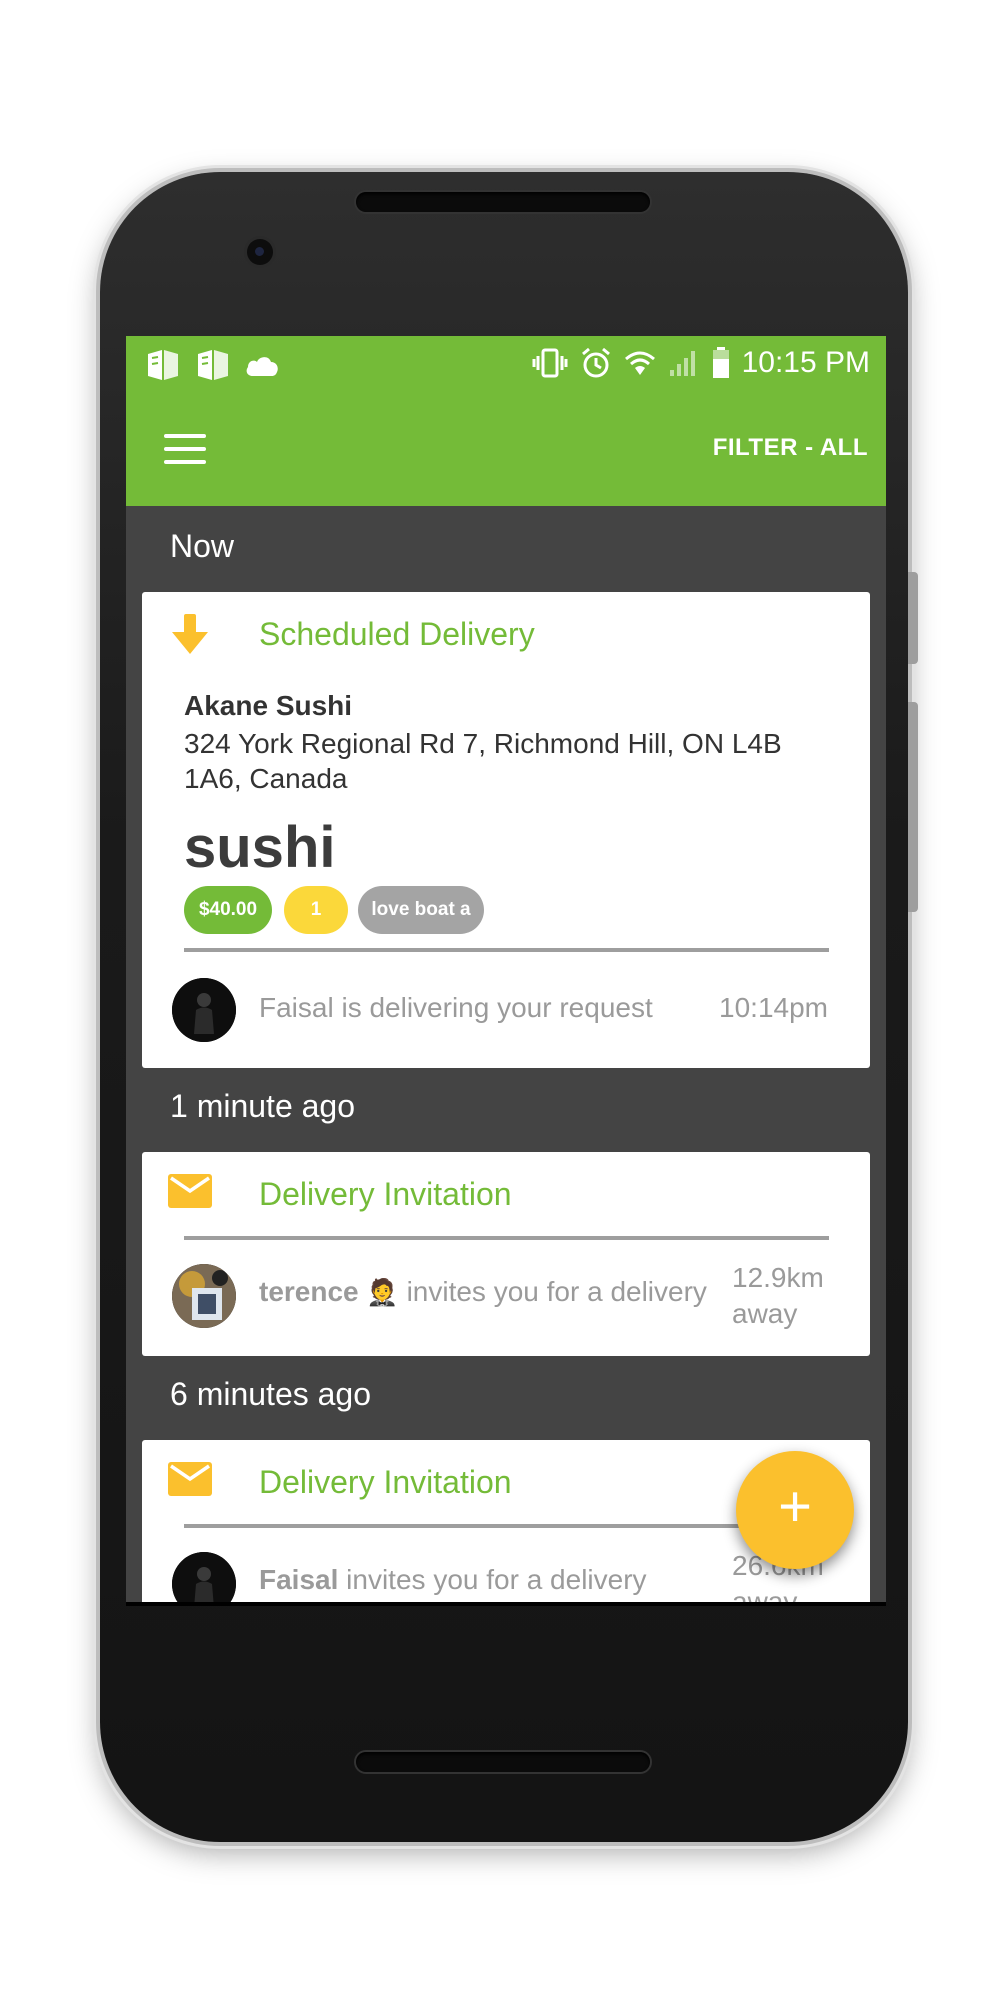  Describe the element at coordinates (263, 1106) in the screenshot. I see `section-time-label: 1 minute ago` at that location.